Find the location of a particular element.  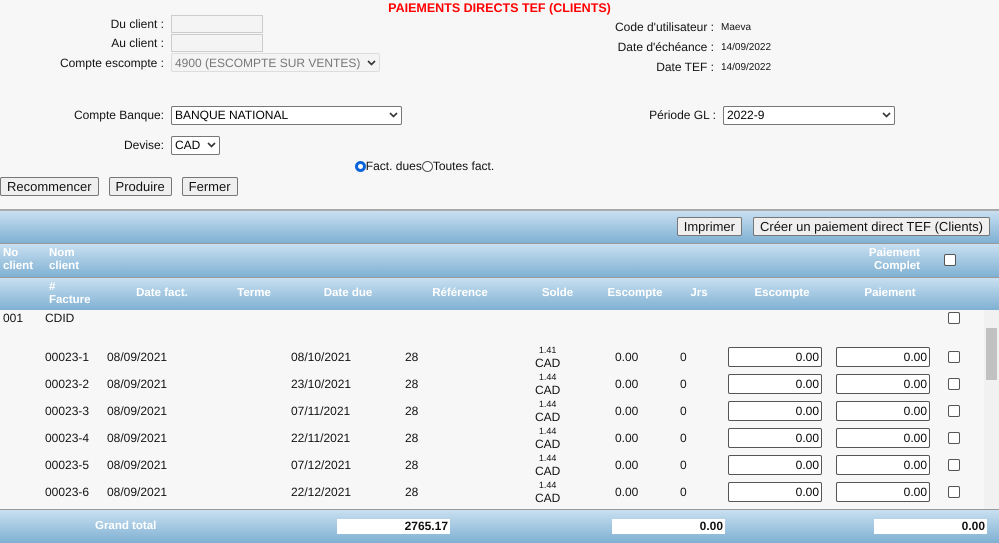

table-cell-text: 08/10/2021 is located at coordinates (321, 357).